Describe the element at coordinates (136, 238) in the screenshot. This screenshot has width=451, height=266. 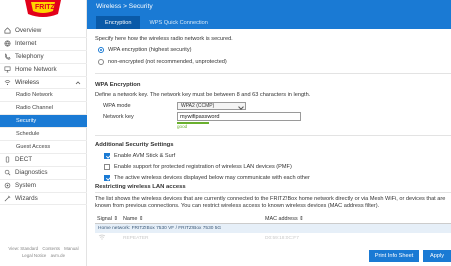
I see `device-name: REPEATER` at that location.